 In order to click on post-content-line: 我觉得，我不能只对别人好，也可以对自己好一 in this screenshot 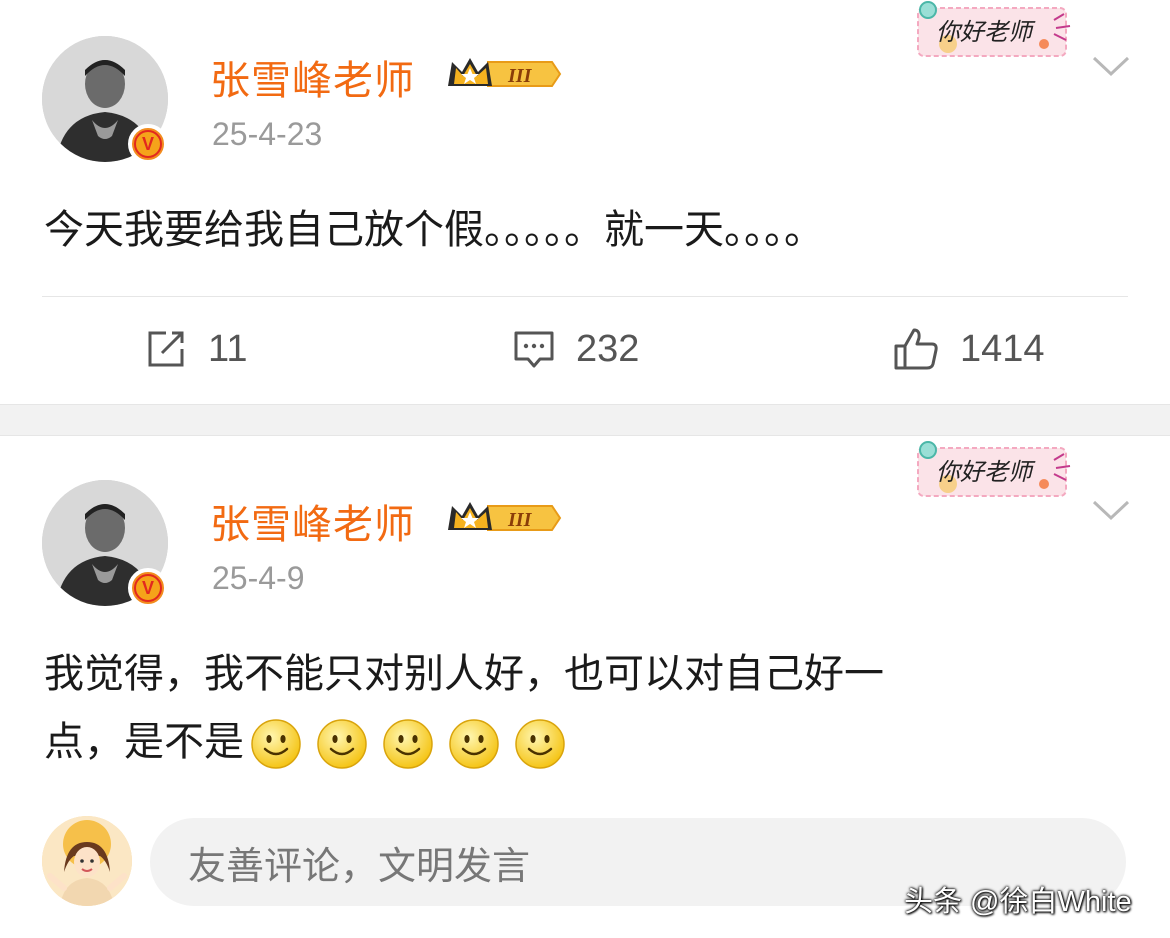, I will do `click(464, 674)`.